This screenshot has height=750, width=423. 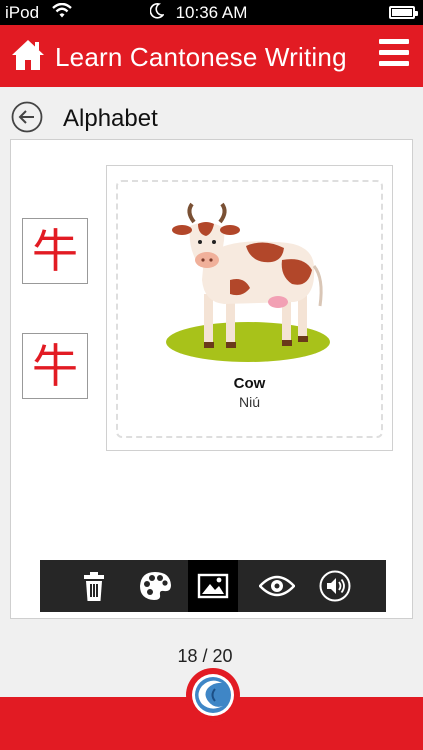 I want to click on image-button, so click(x=213, y=586).